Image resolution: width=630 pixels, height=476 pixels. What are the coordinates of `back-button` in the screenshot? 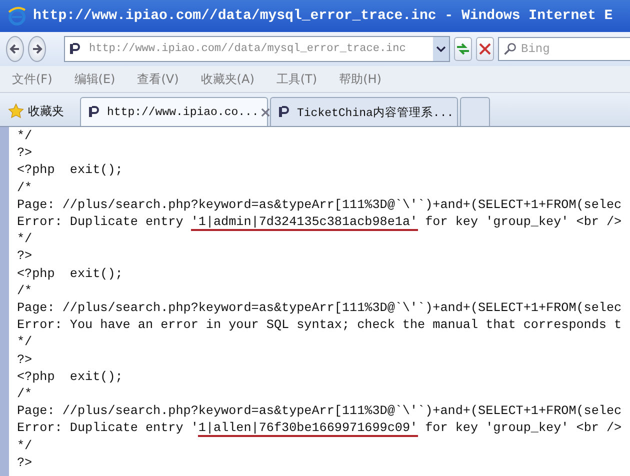 It's located at (15, 49).